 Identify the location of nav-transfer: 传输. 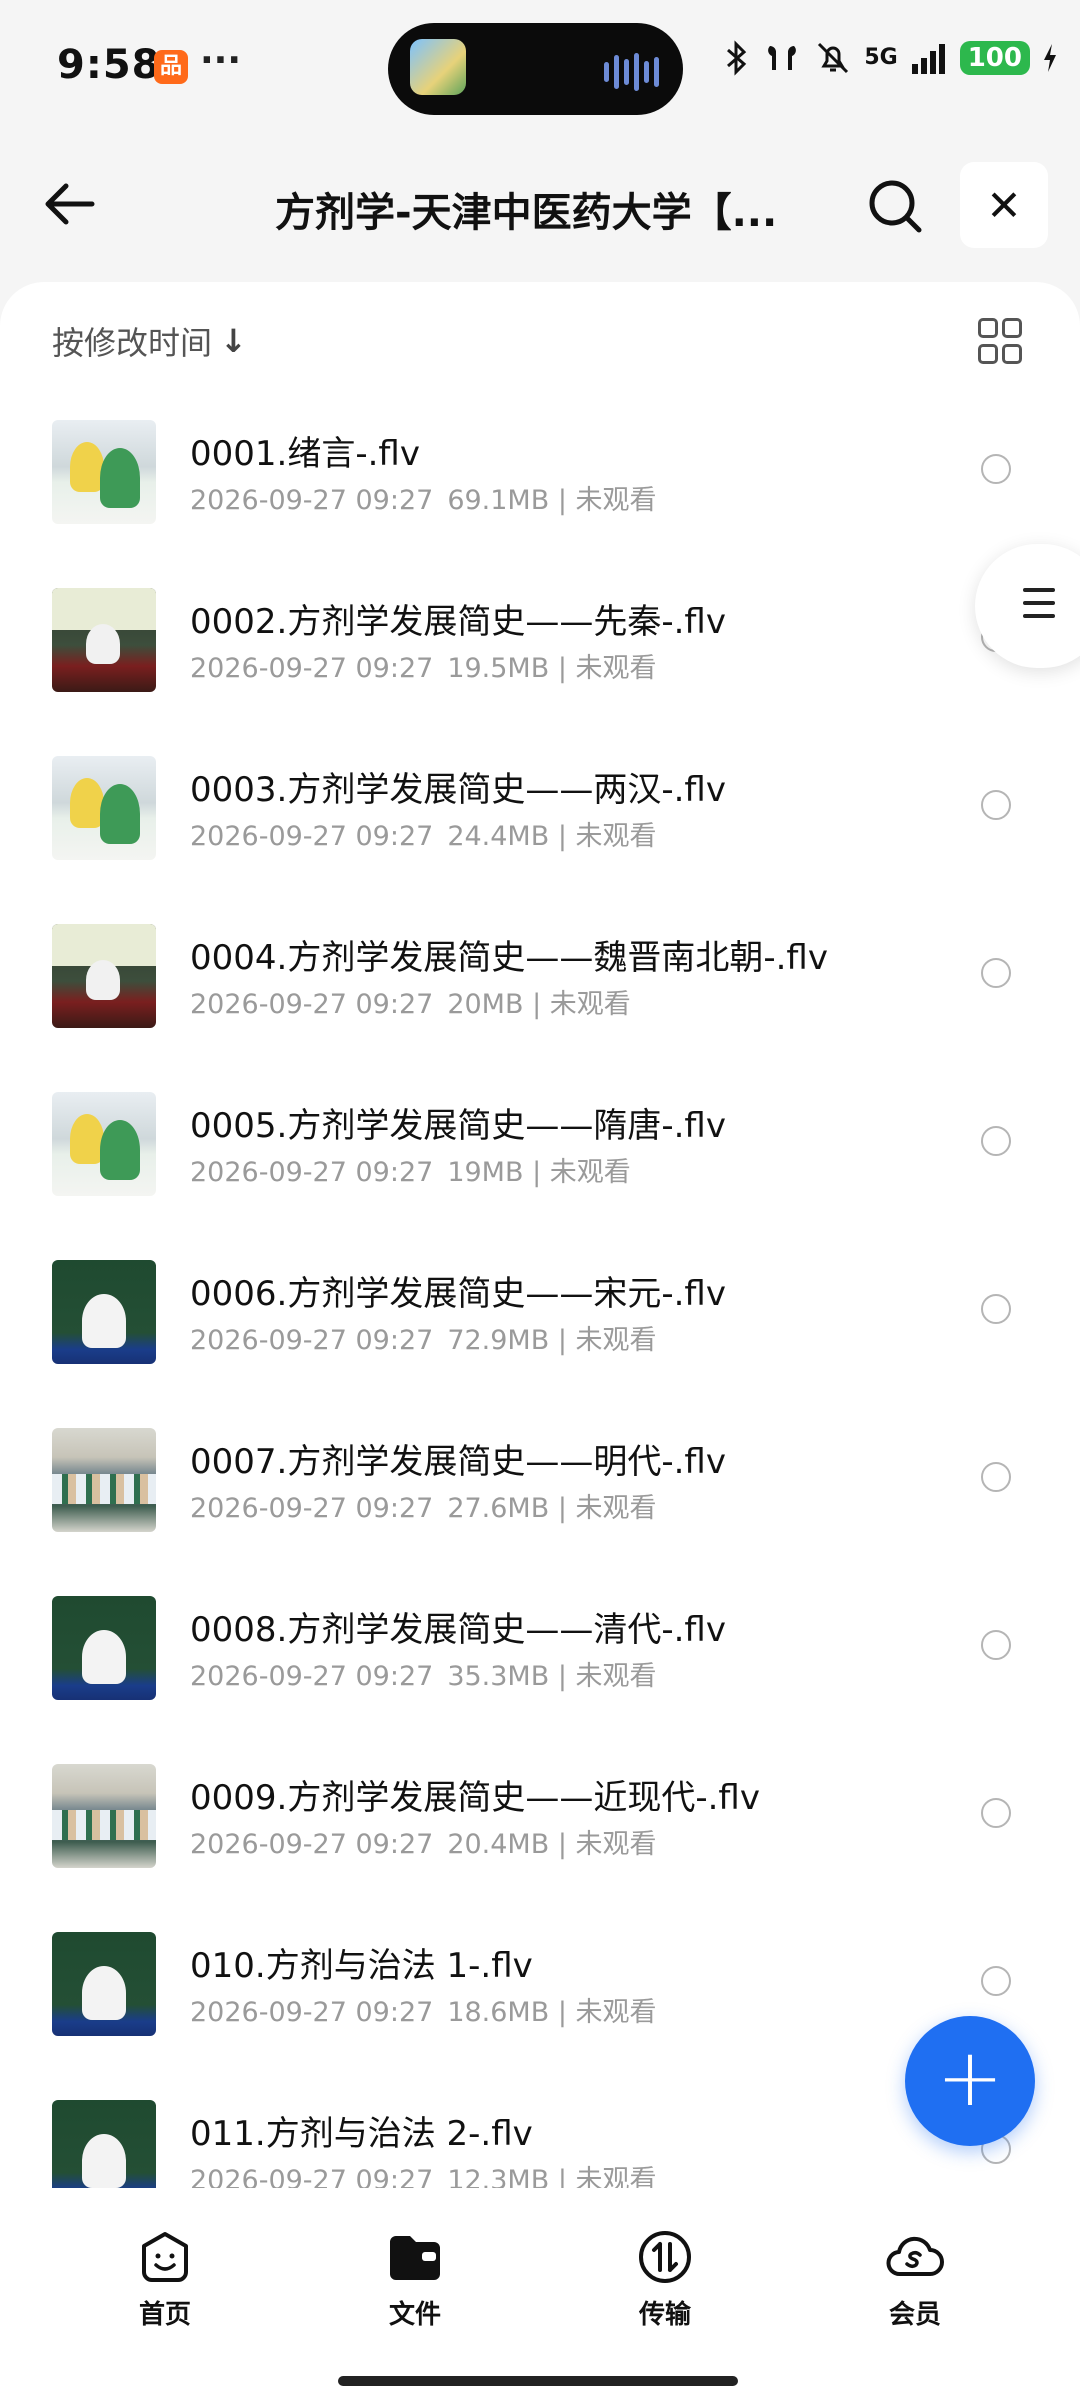
(665, 2279).